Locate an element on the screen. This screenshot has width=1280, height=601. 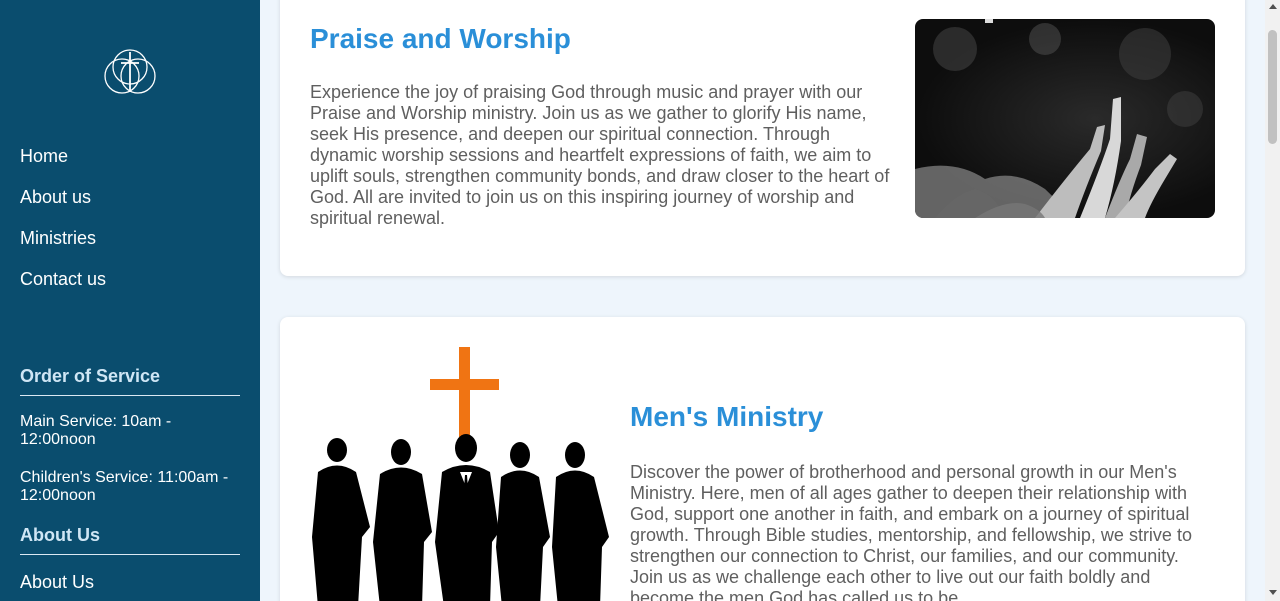
nav-contact-us: Contact us is located at coordinates (130, 287).